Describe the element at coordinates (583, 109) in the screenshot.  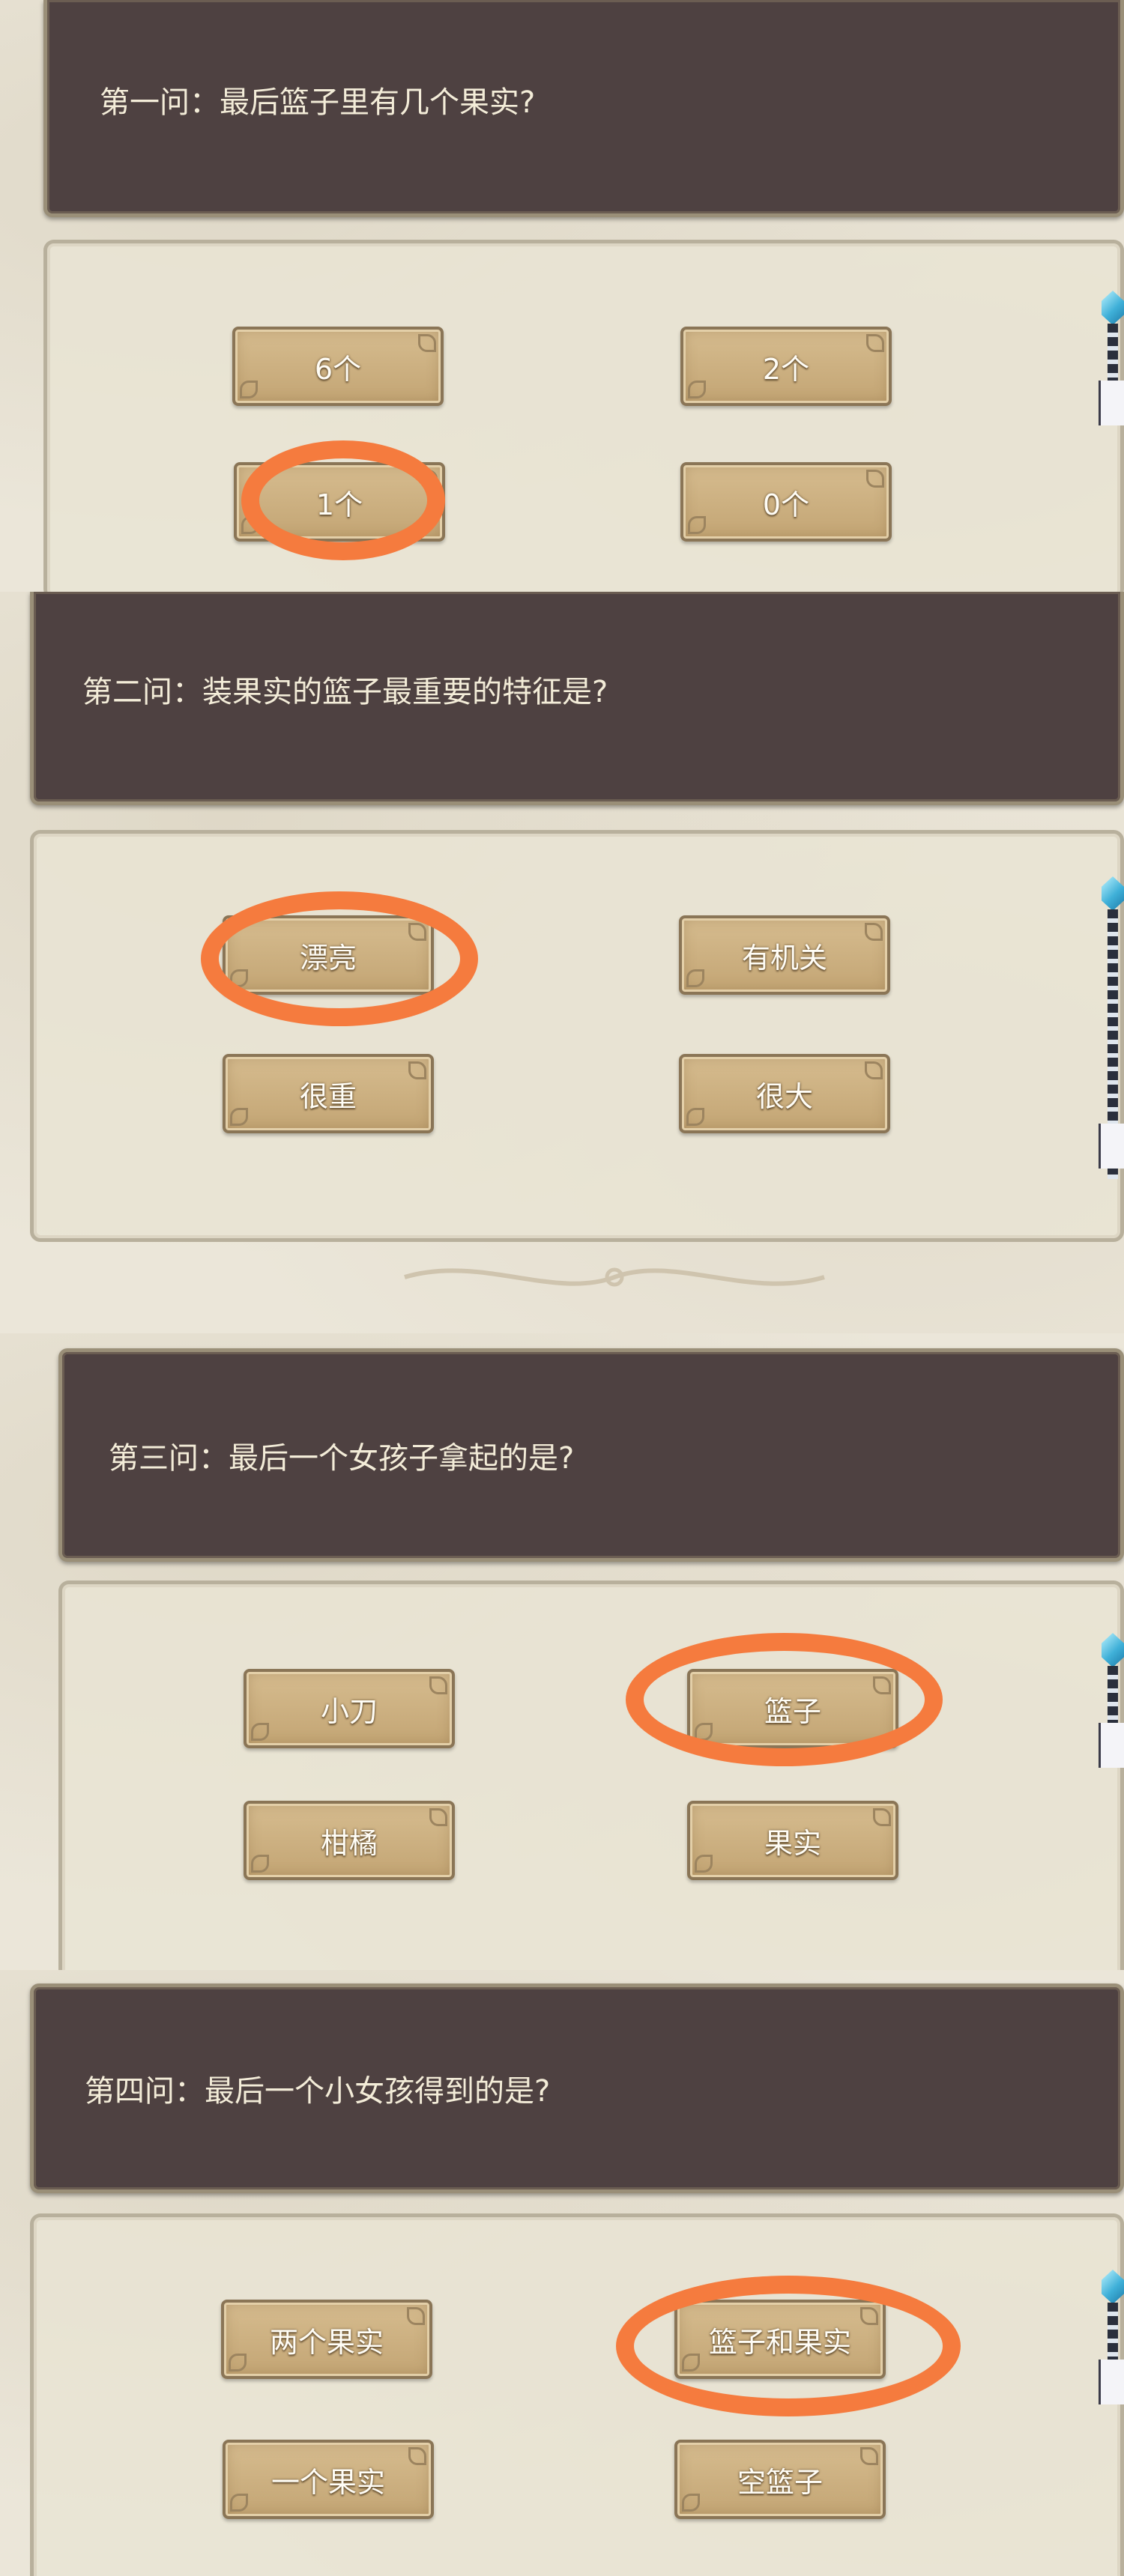
I see `question-1-box: 第一问：最后篮子里有几个果实?` at that location.